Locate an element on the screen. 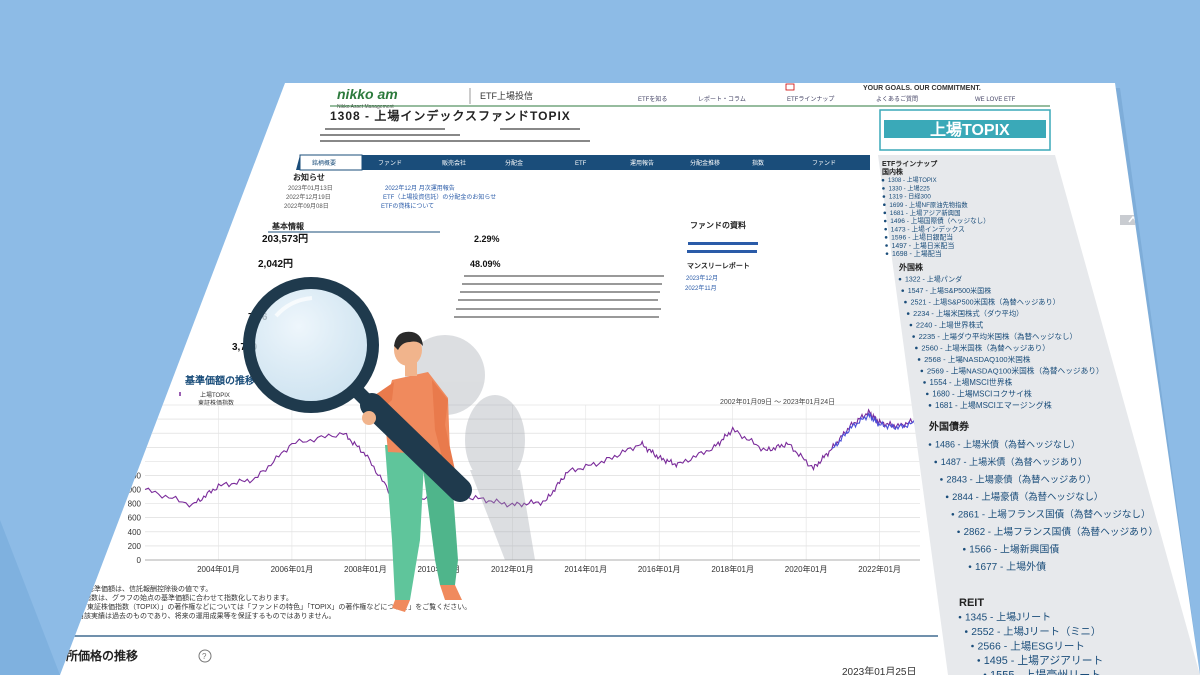  sidebar-item: 1566 - 上場新興国債 is located at coordinates (1014, 549).